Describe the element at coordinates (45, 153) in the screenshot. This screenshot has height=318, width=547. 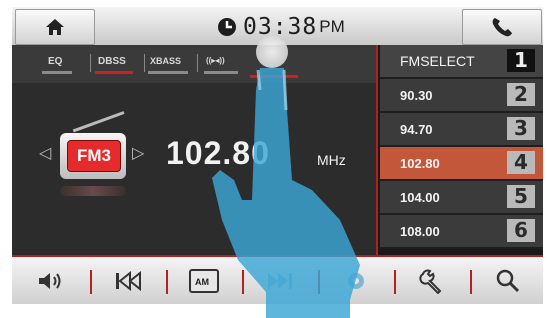
I see `prev-band-arrow-icon: ◁` at that location.